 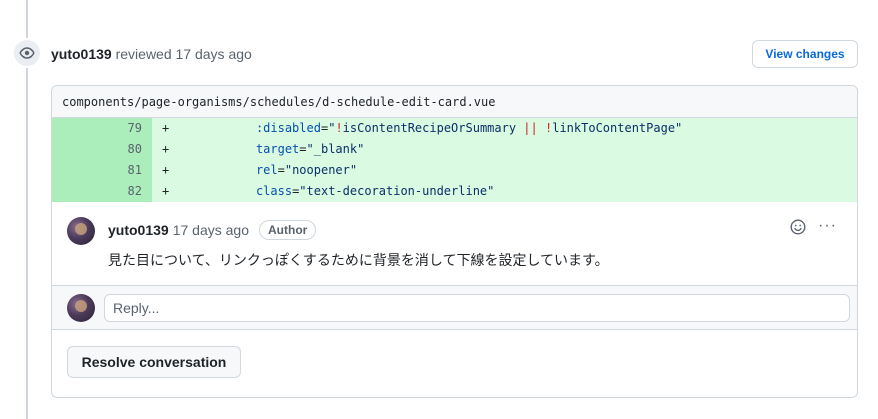 I want to click on code-attr: target, so click(x=277, y=149).